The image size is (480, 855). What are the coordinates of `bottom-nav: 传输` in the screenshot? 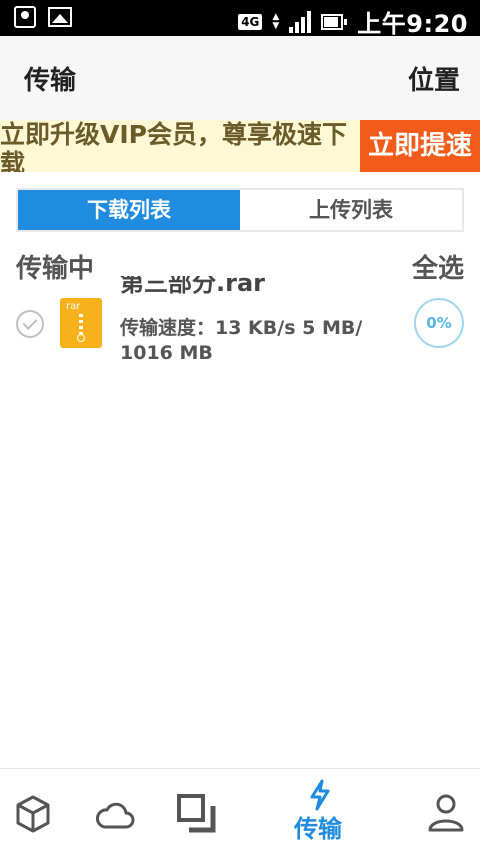 It's located at (240, 811).